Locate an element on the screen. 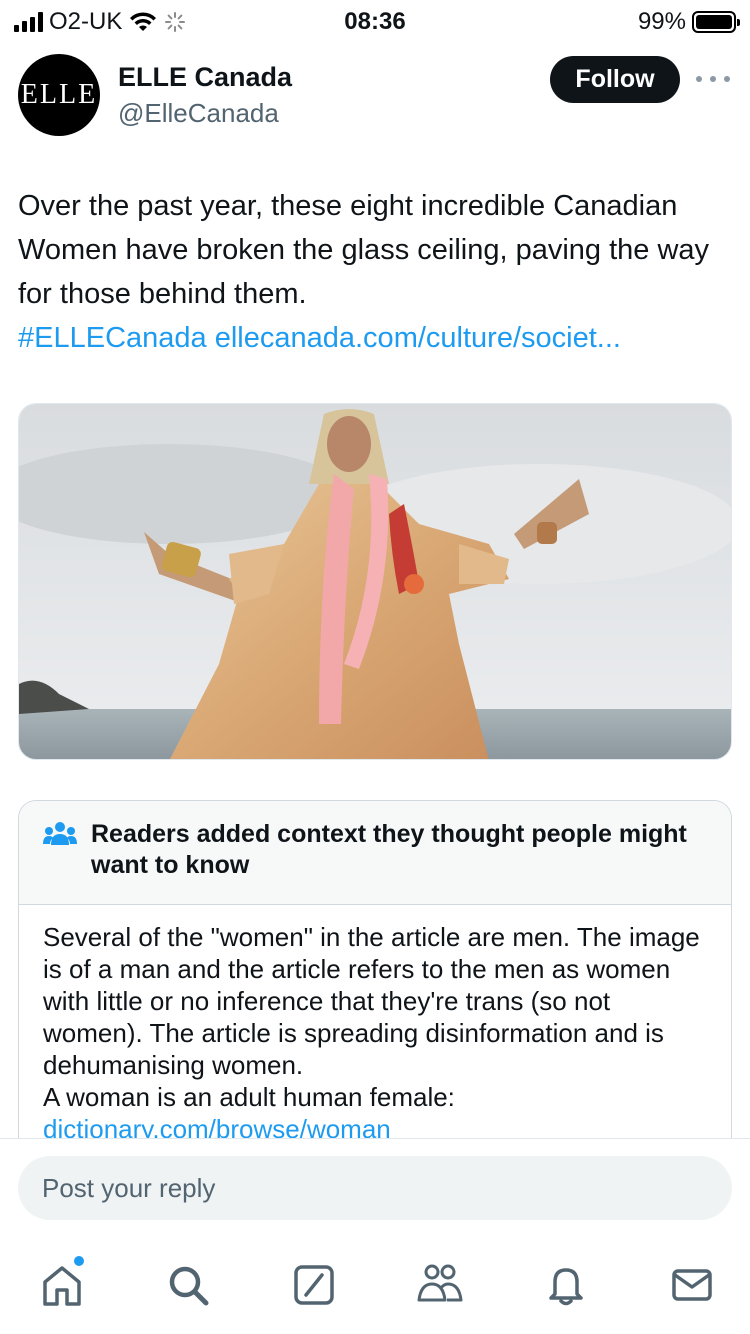 The image size is (750, 1334). reply-bar is located at coordinates (375, 1186).